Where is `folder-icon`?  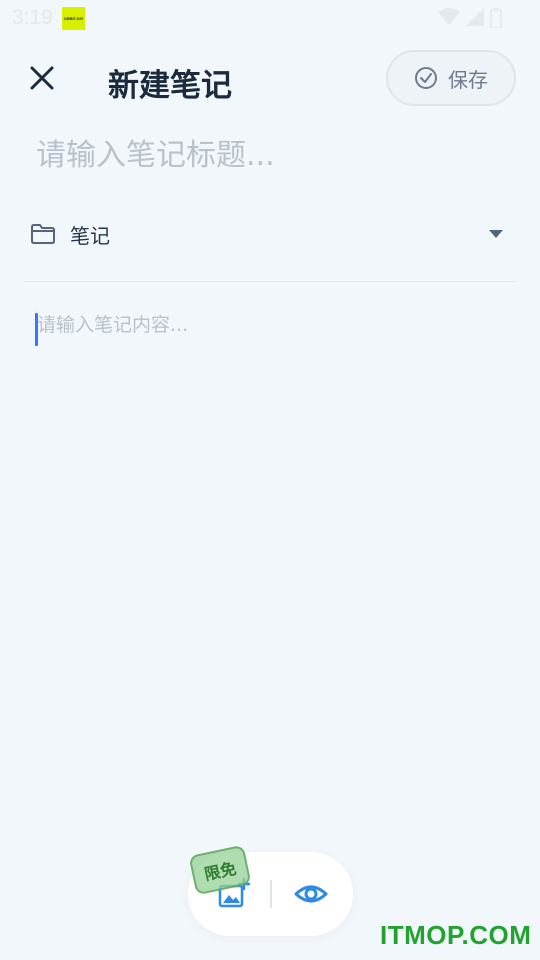 folder-icon is located at coordinates (43, 234).